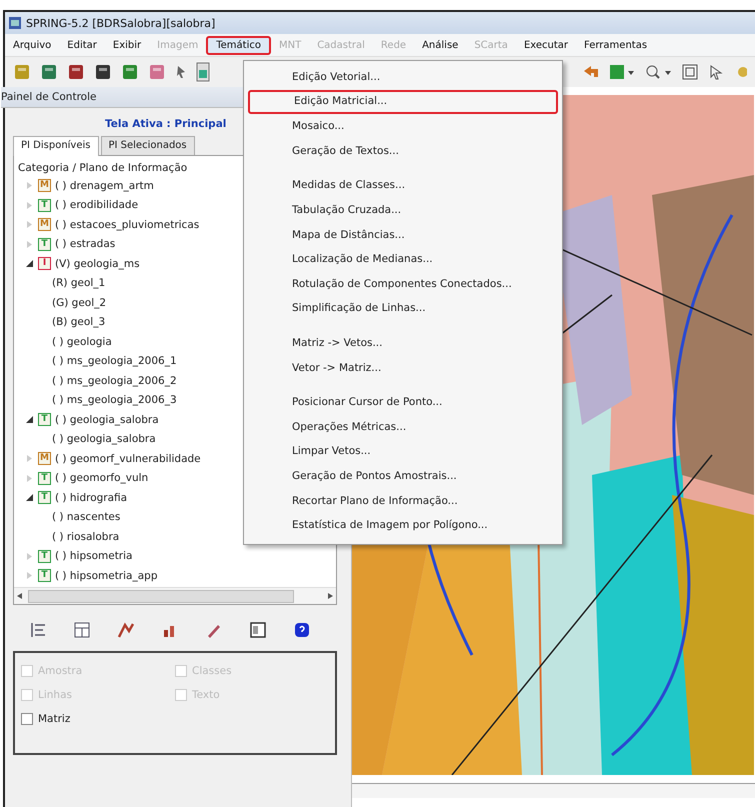 The width and height of the screenshot is (755, 807). I want to click on menu-item: Executar, so click(546, 45).